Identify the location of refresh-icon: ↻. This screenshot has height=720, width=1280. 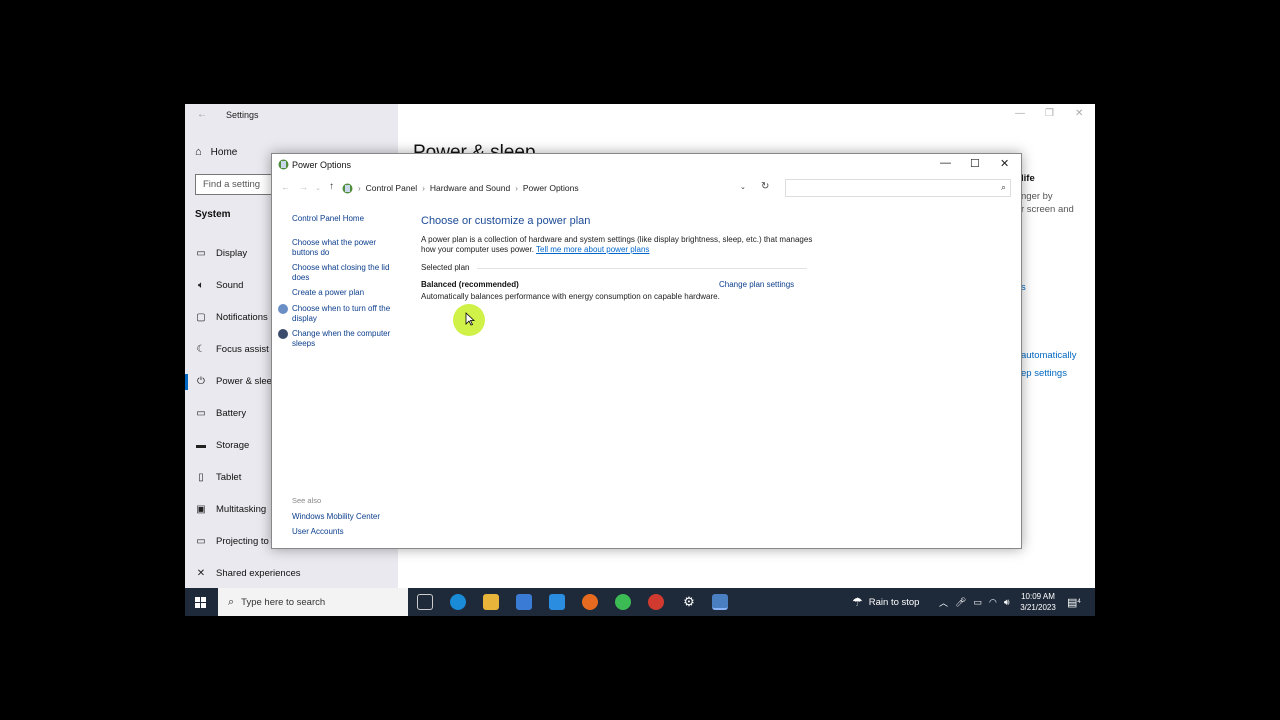
(765, 186).